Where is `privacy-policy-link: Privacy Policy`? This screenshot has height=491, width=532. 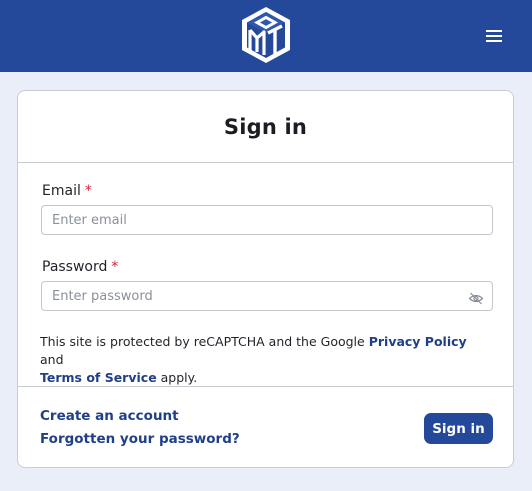 privacy-policy-link: Privacy Policy is located at coordinates (418, 341).